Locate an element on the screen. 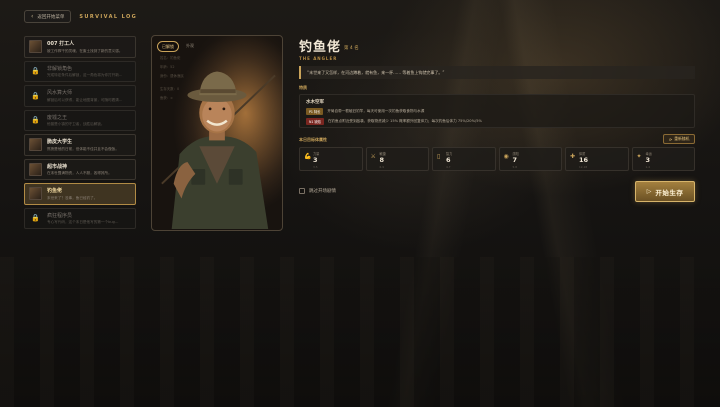 This screenshot has width=720, height=407. sidebar-item-text: 废墟之王 他曾是小镇的守卫者，战胜后解锁。 is located at coordinates (76, 121).